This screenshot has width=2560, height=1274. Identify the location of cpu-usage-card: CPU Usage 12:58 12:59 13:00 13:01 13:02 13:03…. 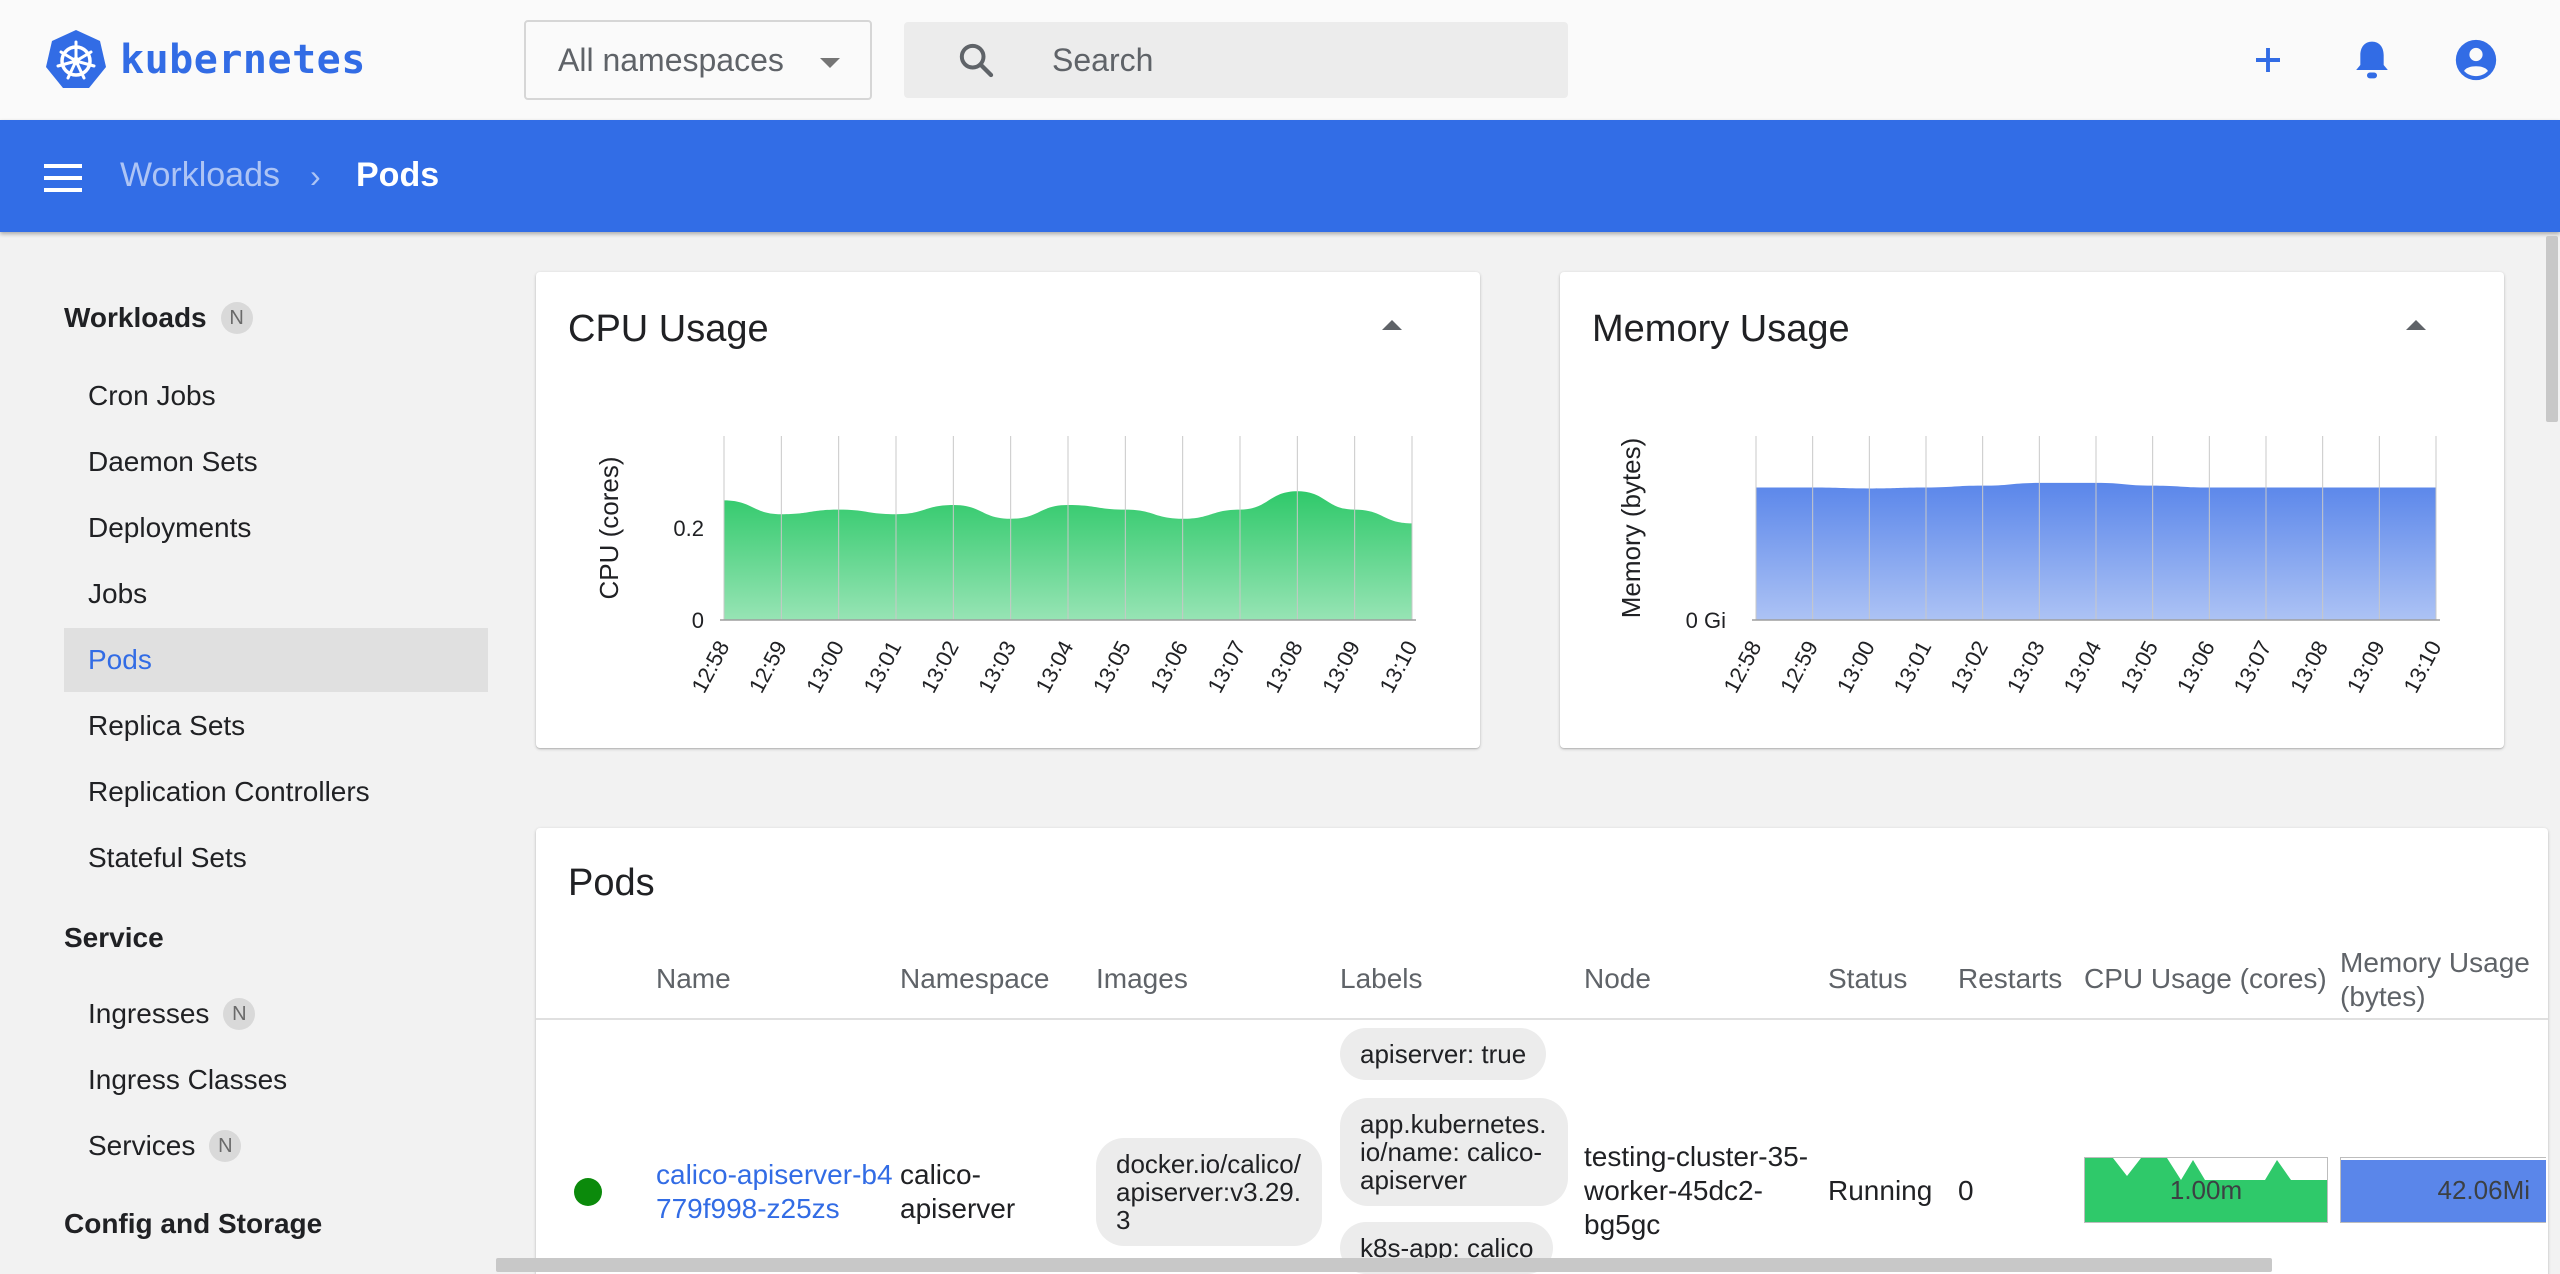
(1008, 510).